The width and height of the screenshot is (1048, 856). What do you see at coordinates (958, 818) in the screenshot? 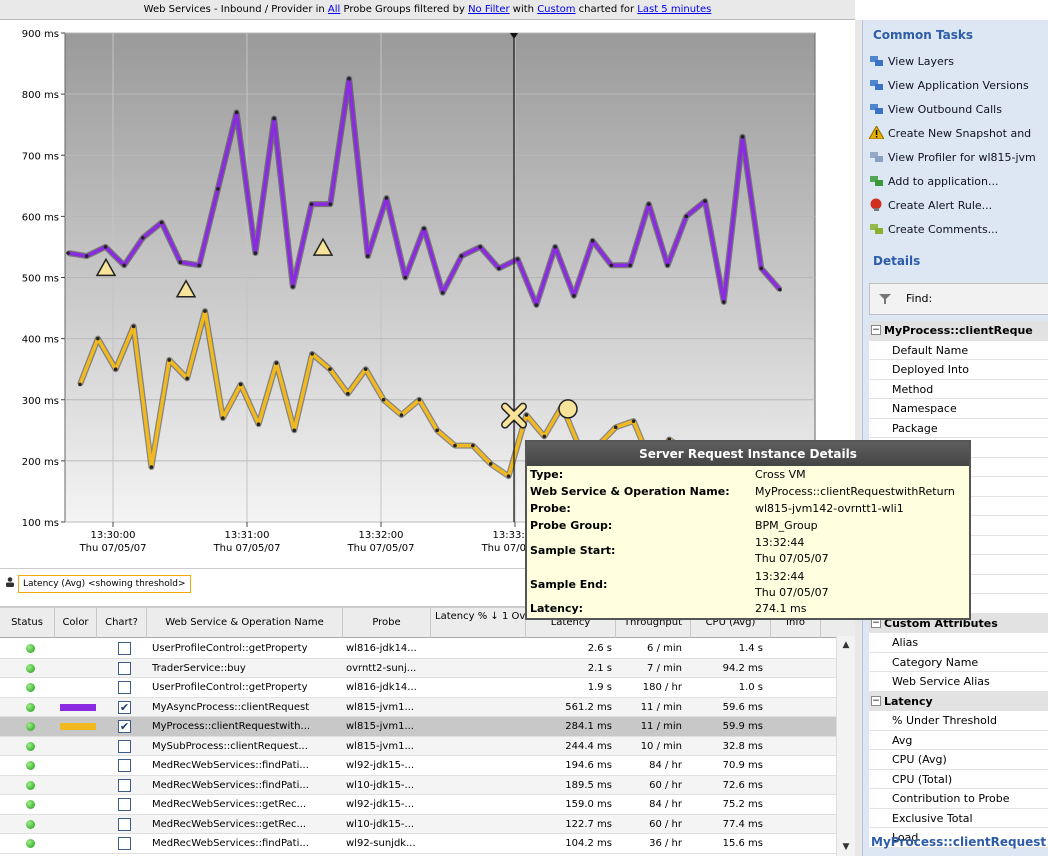
I see `property-row: Exclusive Total` at bounding box center [958, 818].